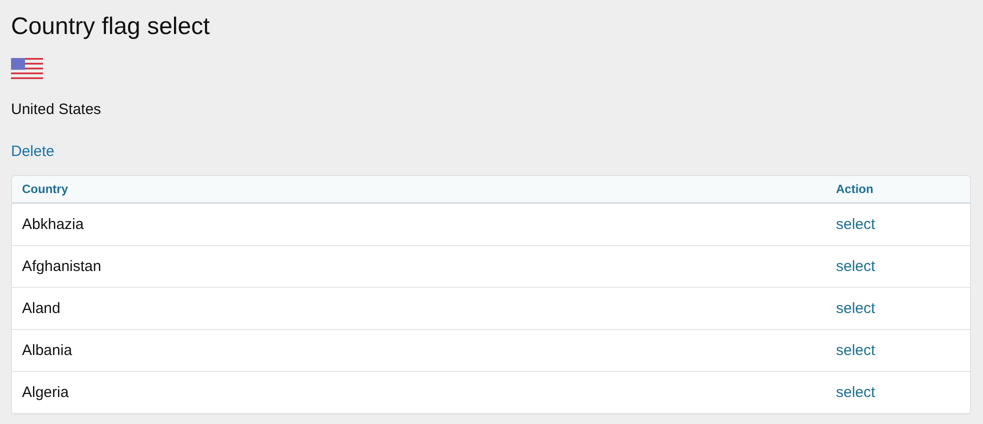 The height and width of the screenshot is (424, 983). What do you see at coordinates (53, 224) in the screenshot?
I see `country-name: Abkhazia` at bounding box center [53, 224].